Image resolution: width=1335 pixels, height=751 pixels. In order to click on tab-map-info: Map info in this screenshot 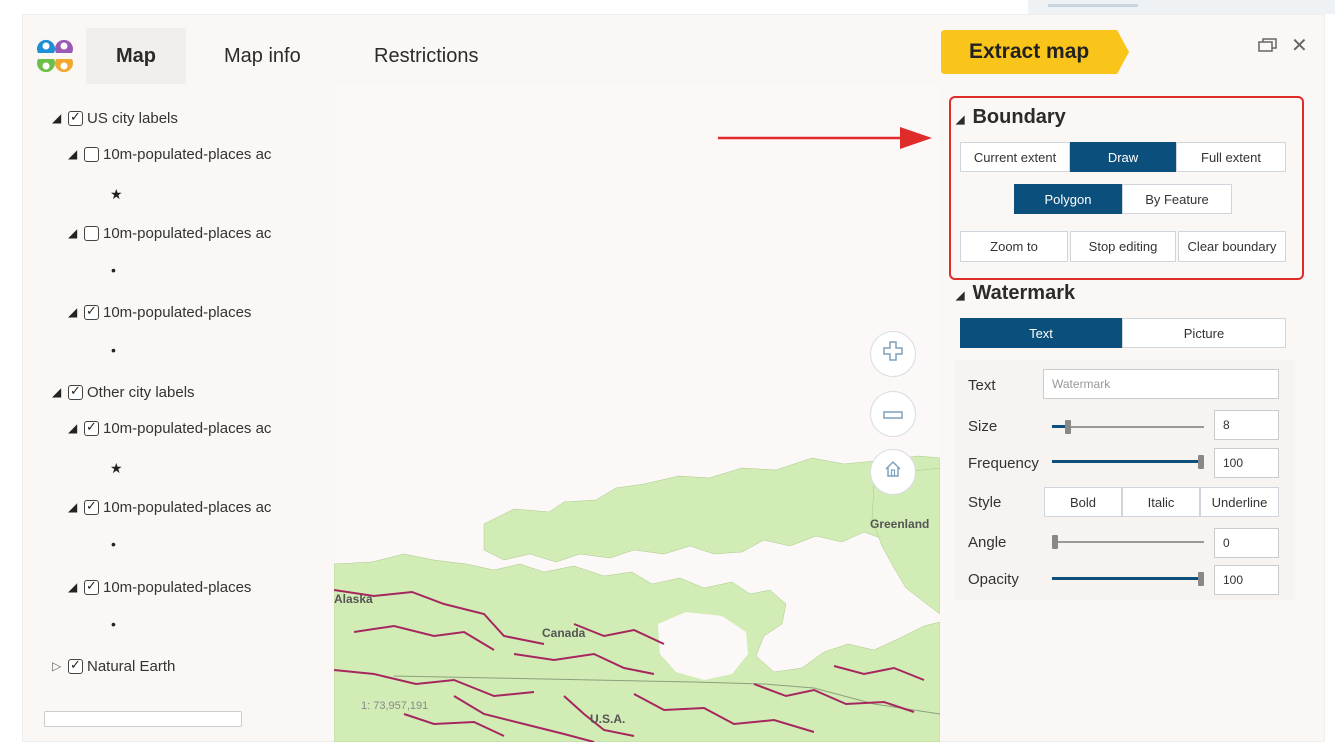, I will do `click(262, 56)`.